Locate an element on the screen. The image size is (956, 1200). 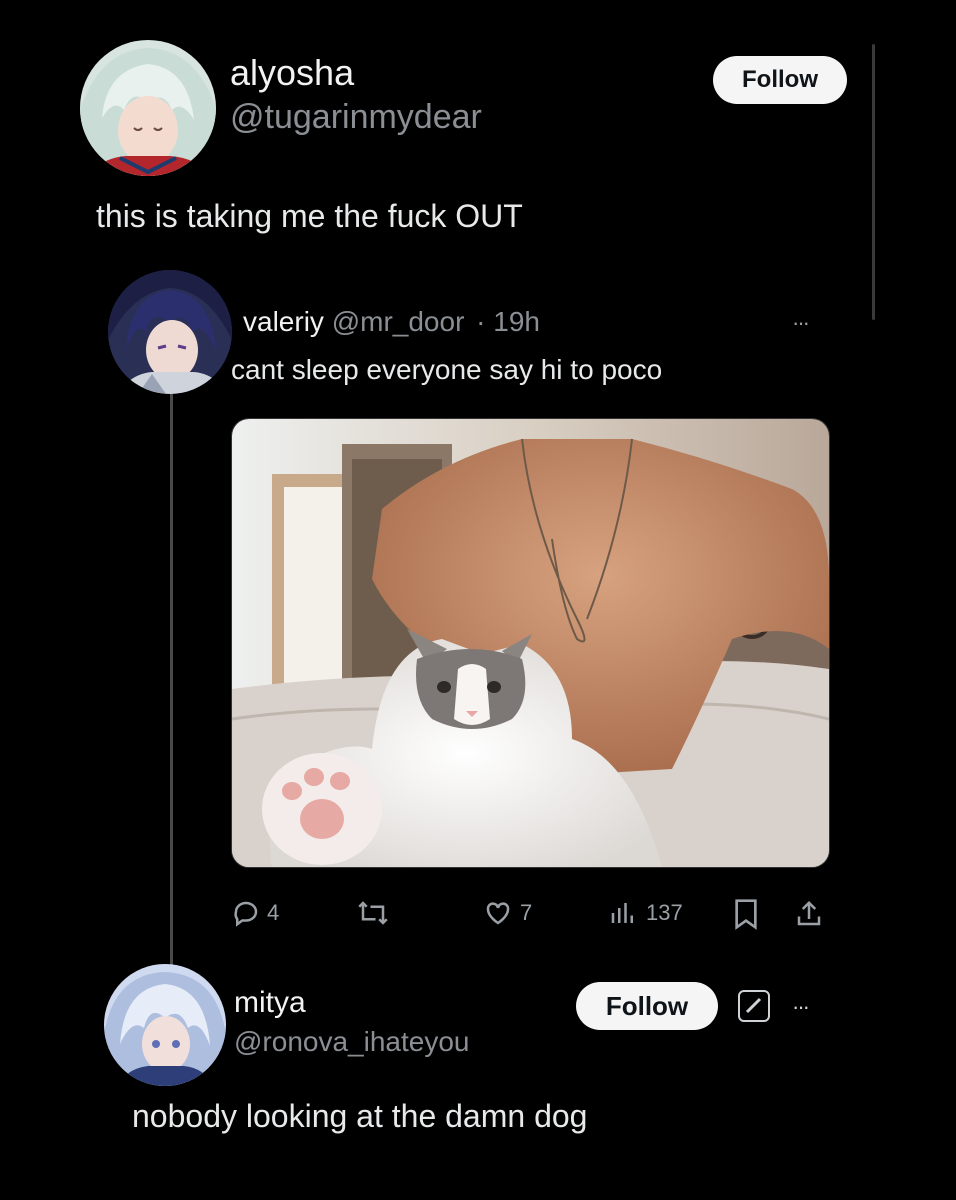
retweet-action is located at coordinates (373, 913).